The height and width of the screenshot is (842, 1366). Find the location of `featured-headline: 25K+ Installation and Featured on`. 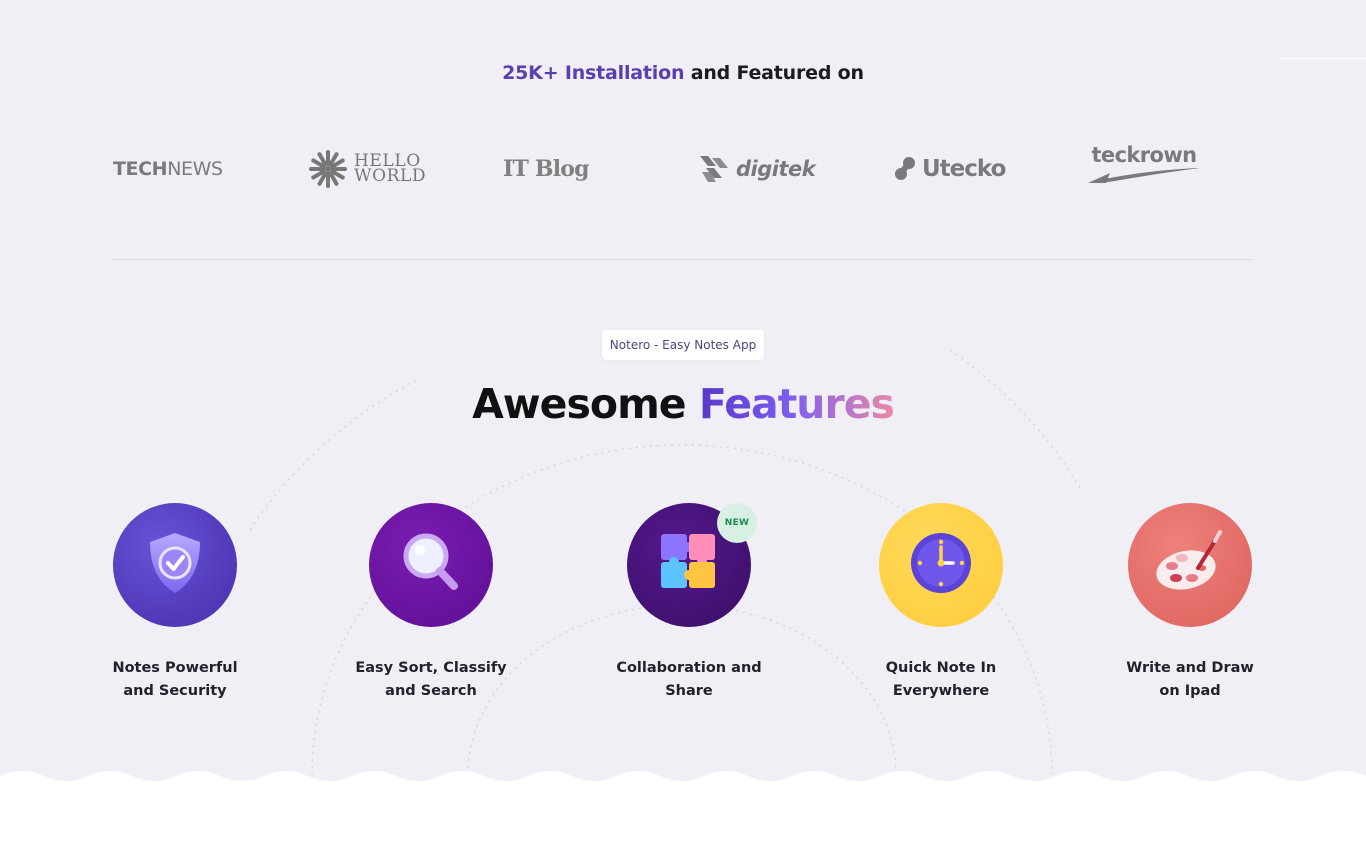

featured-headline: 25K+ Installation and Featured on is located at coordinates (683, 73).